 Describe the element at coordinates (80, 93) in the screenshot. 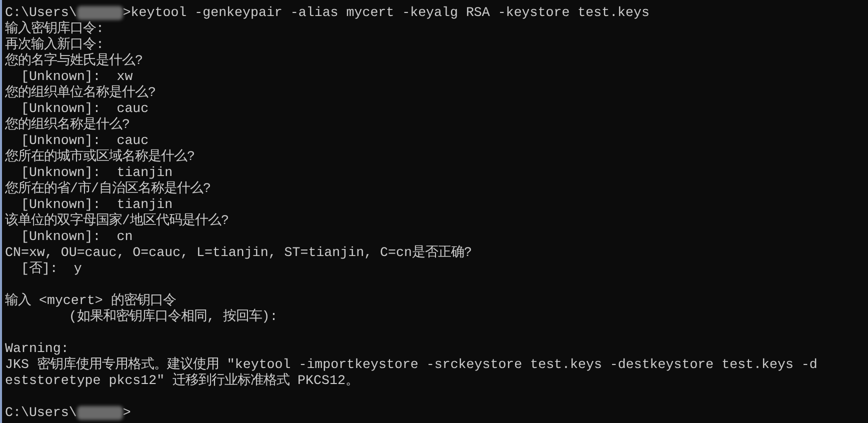

I see `console-line: 您的组织单位名称是什么?` at that location.